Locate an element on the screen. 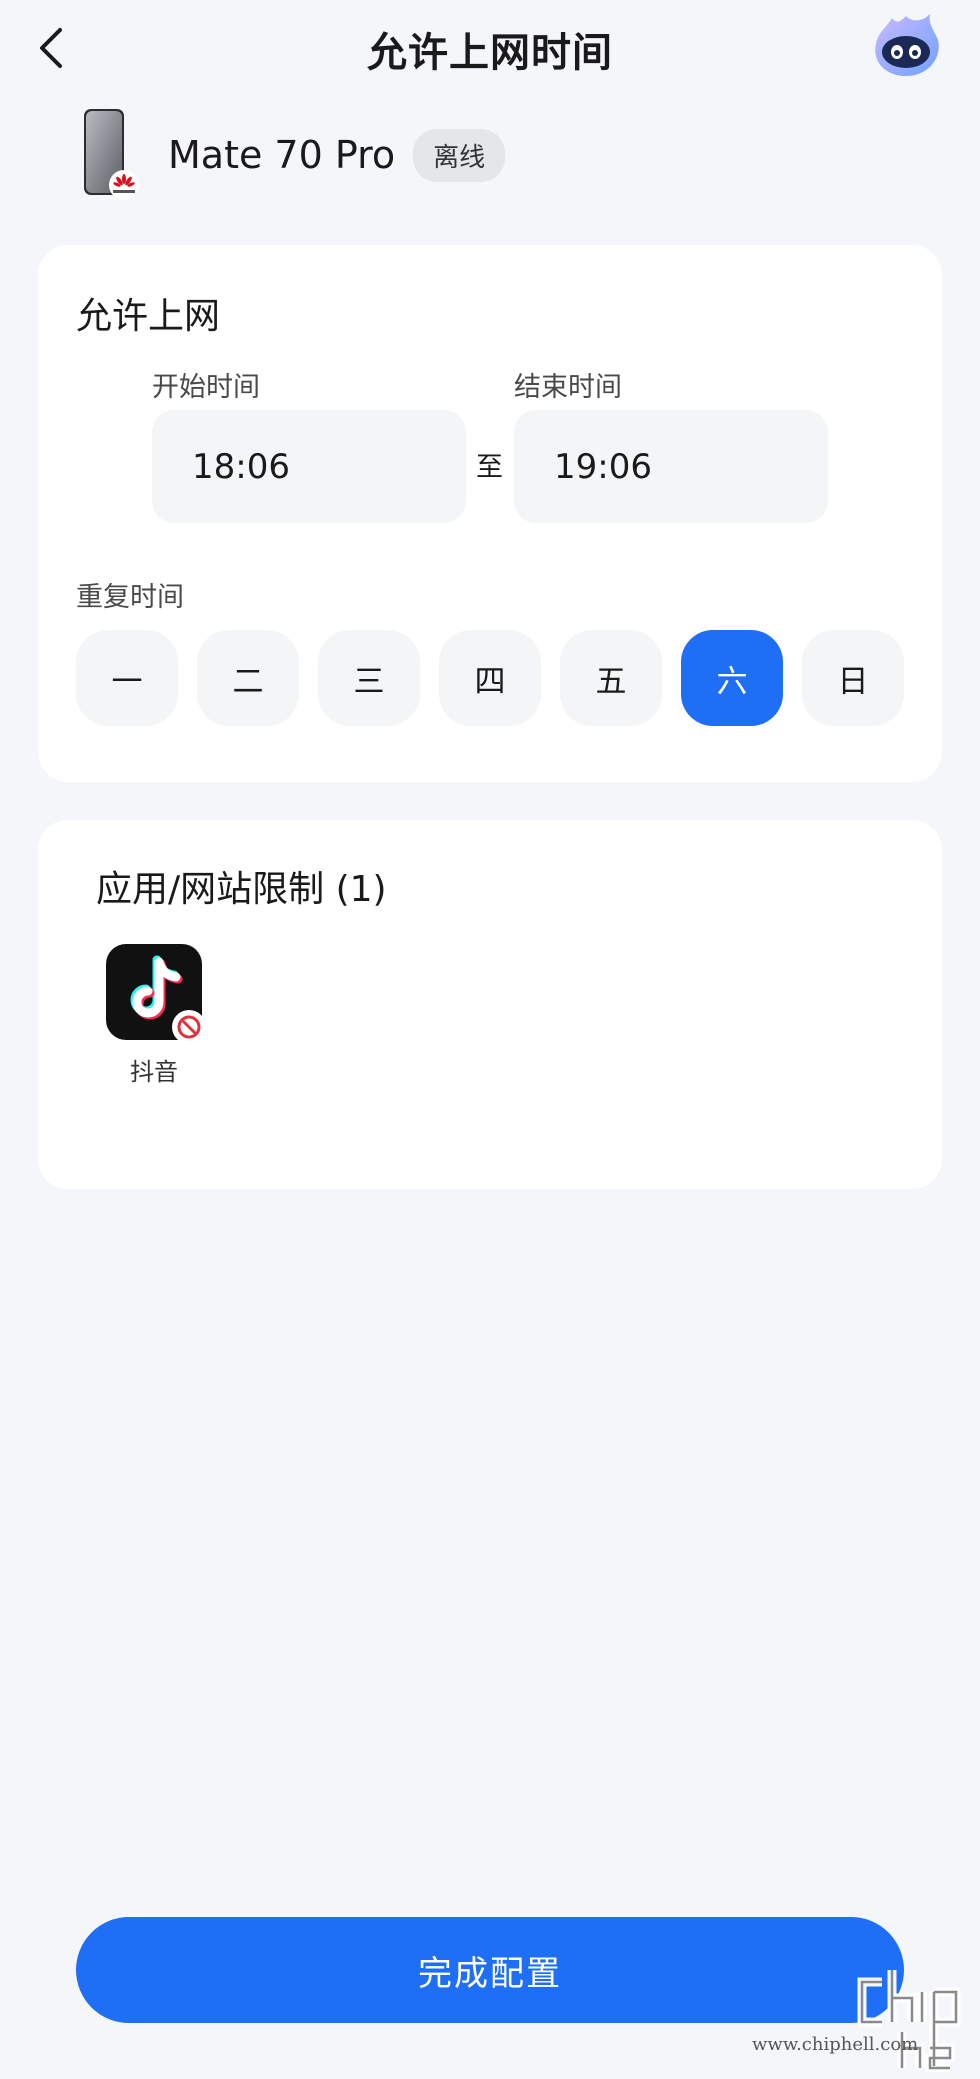 This screenshot has width=980, height=2079. douyin-icon is located at coordinates (156, 994).